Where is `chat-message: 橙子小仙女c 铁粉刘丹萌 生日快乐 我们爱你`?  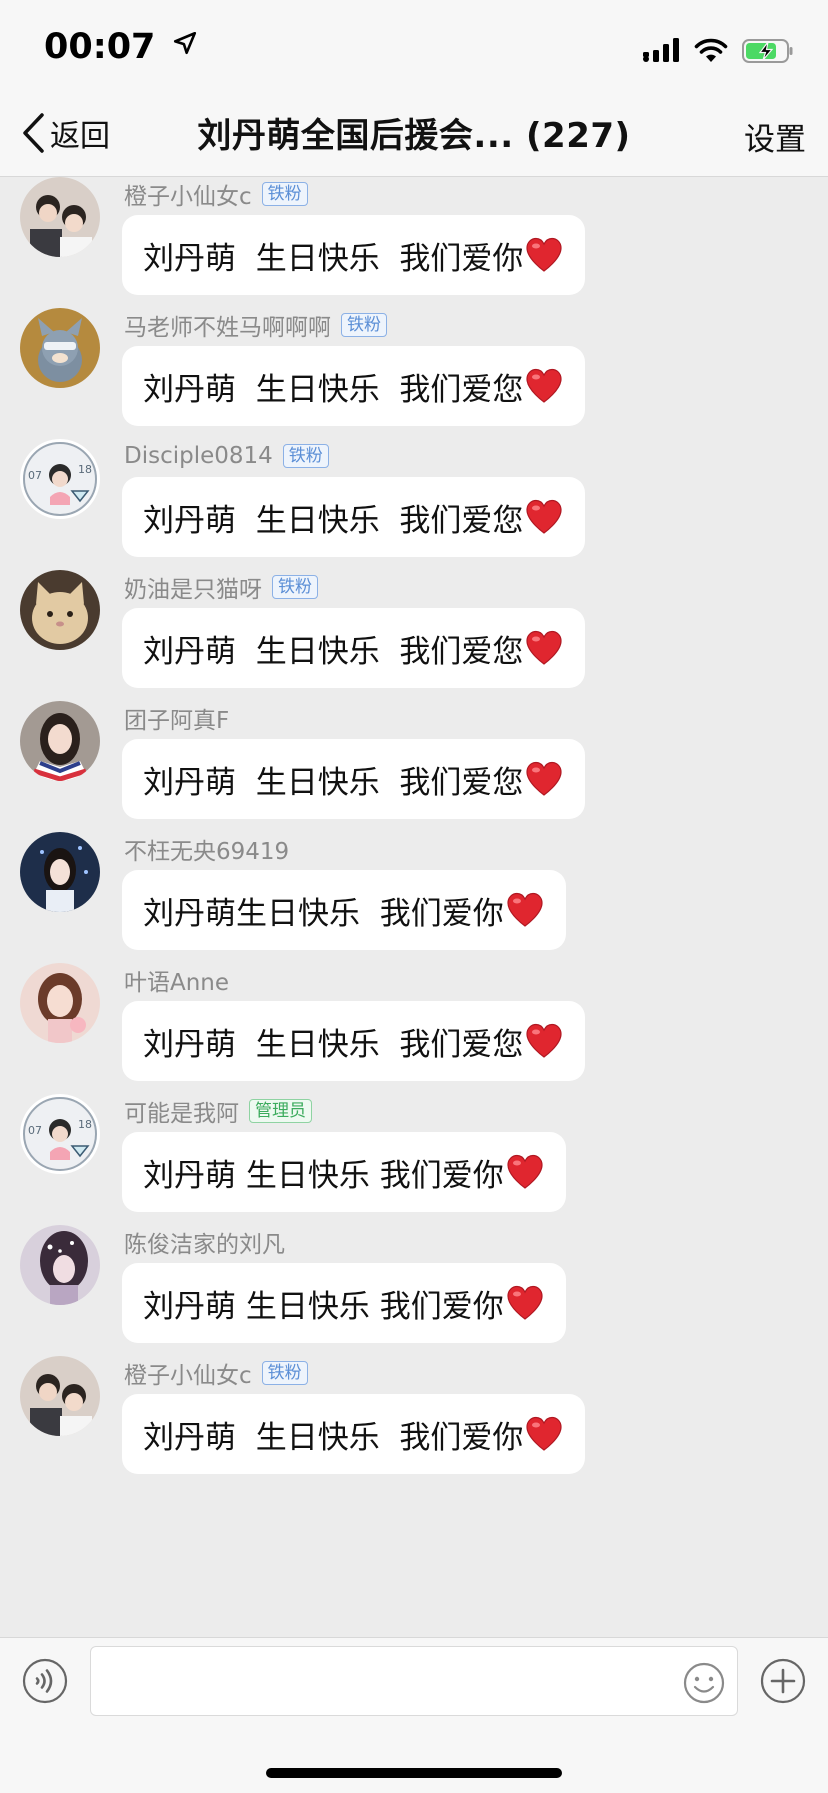
chat-message: 橙子小仙女c 铁粉刘丹萌 生日快乐 我们爱你 is located at coordinates (414, 252).